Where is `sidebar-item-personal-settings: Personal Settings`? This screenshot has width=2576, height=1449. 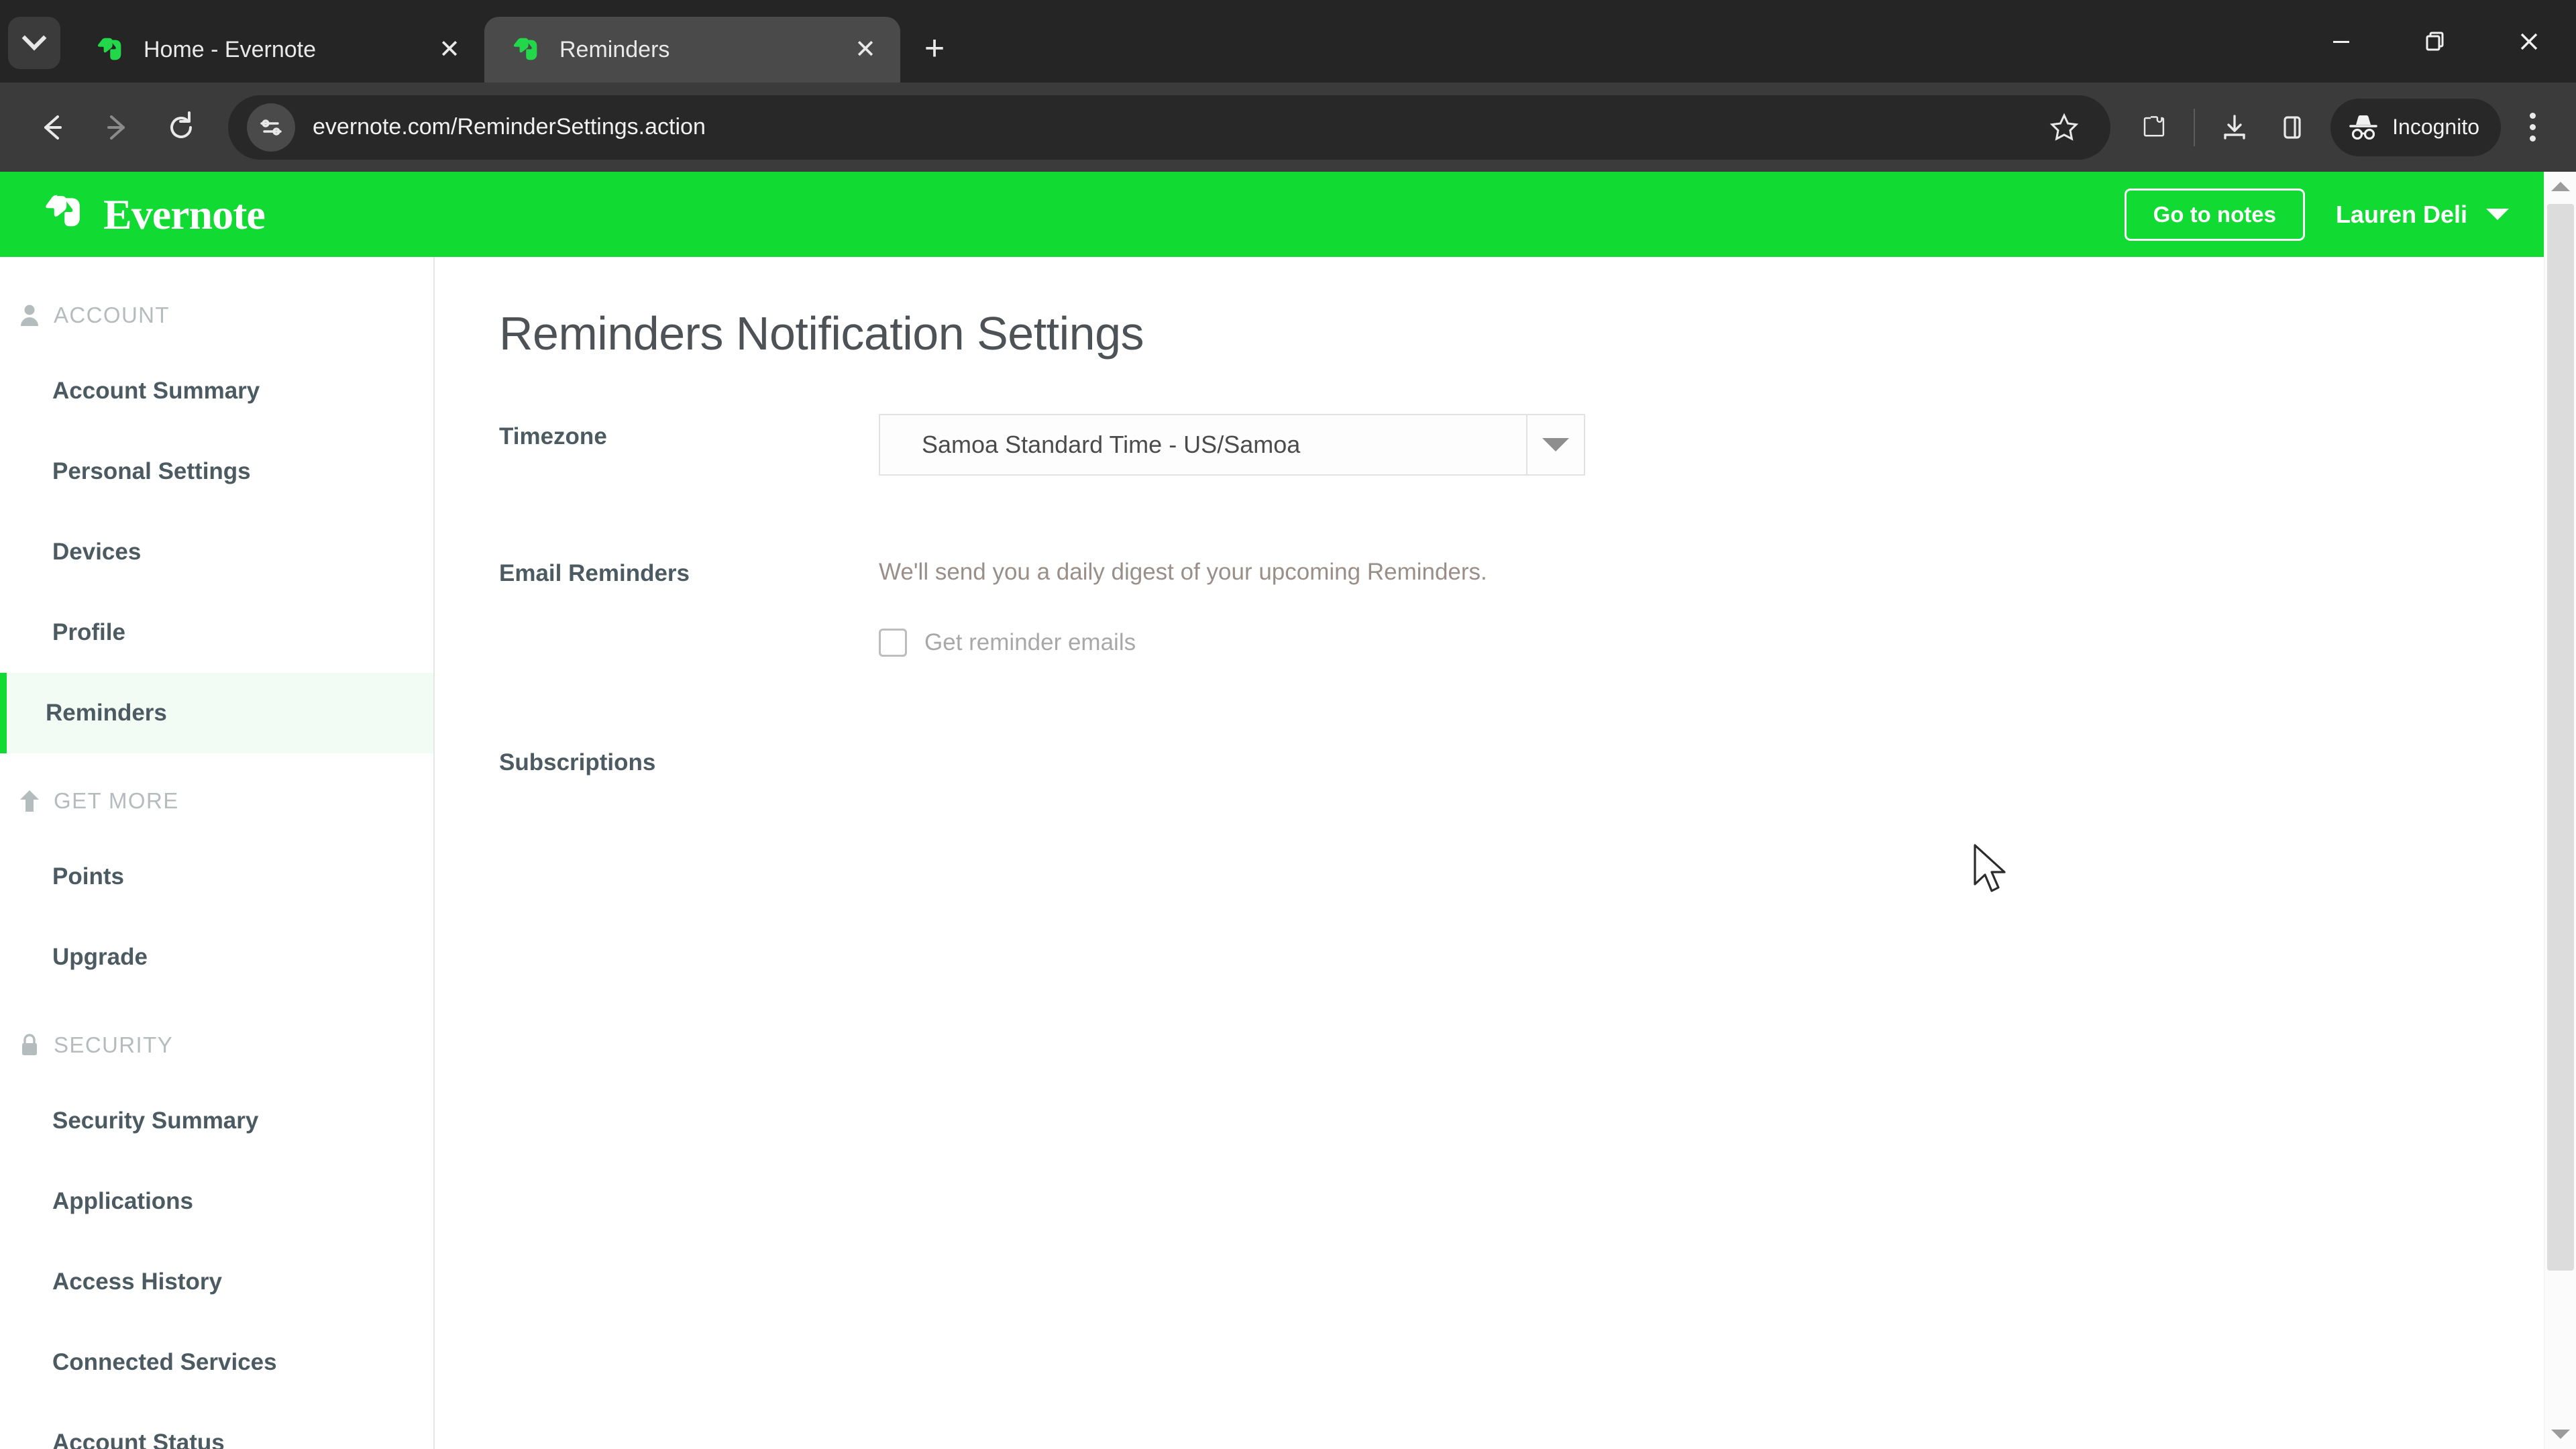
sidebar-item-personal-settings: Personal Settings is located at coordinates (216, 471).